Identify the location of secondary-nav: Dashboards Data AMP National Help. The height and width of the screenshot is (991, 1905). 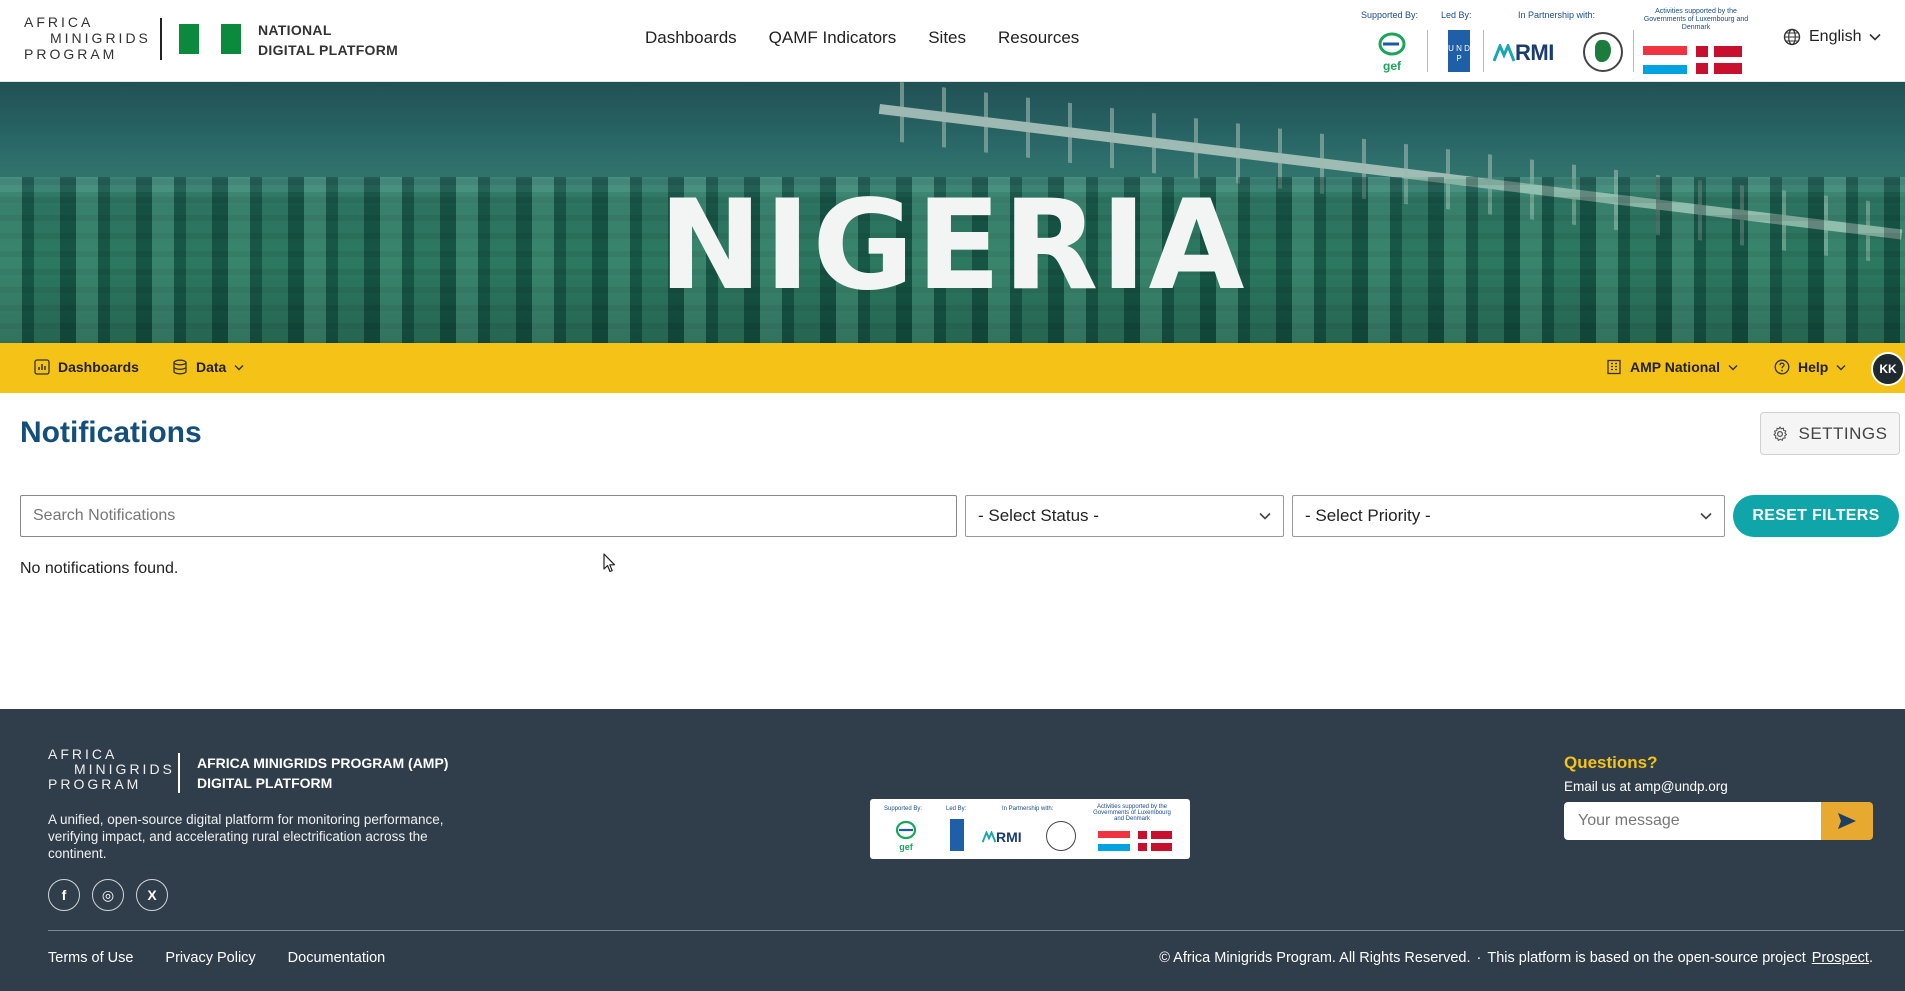
(952, 368).